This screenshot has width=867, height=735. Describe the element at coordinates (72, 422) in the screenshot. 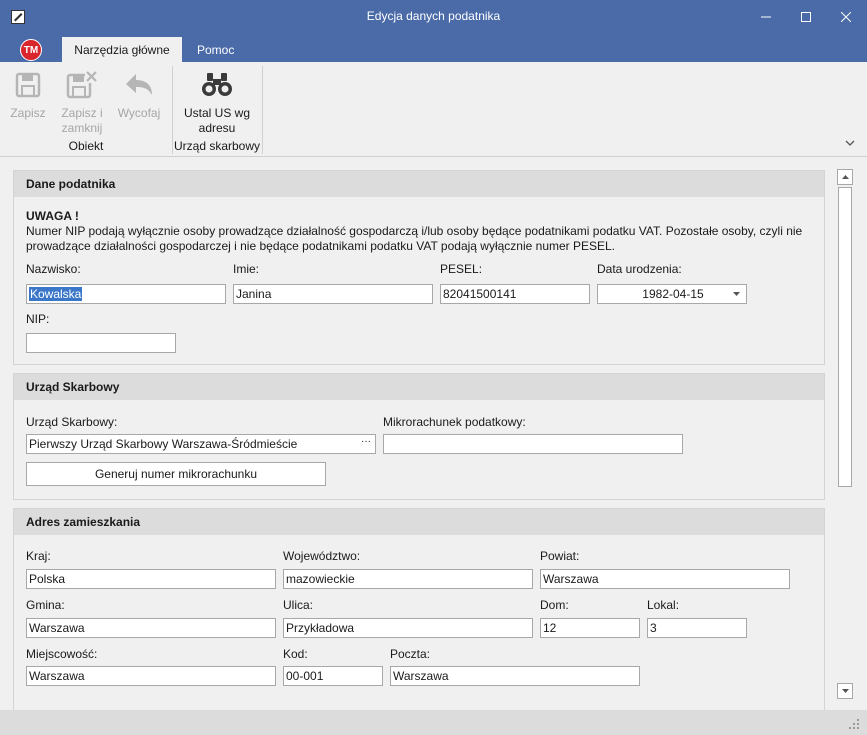

I see `tax-office-label: Urząd Skarbowy:` at that location.